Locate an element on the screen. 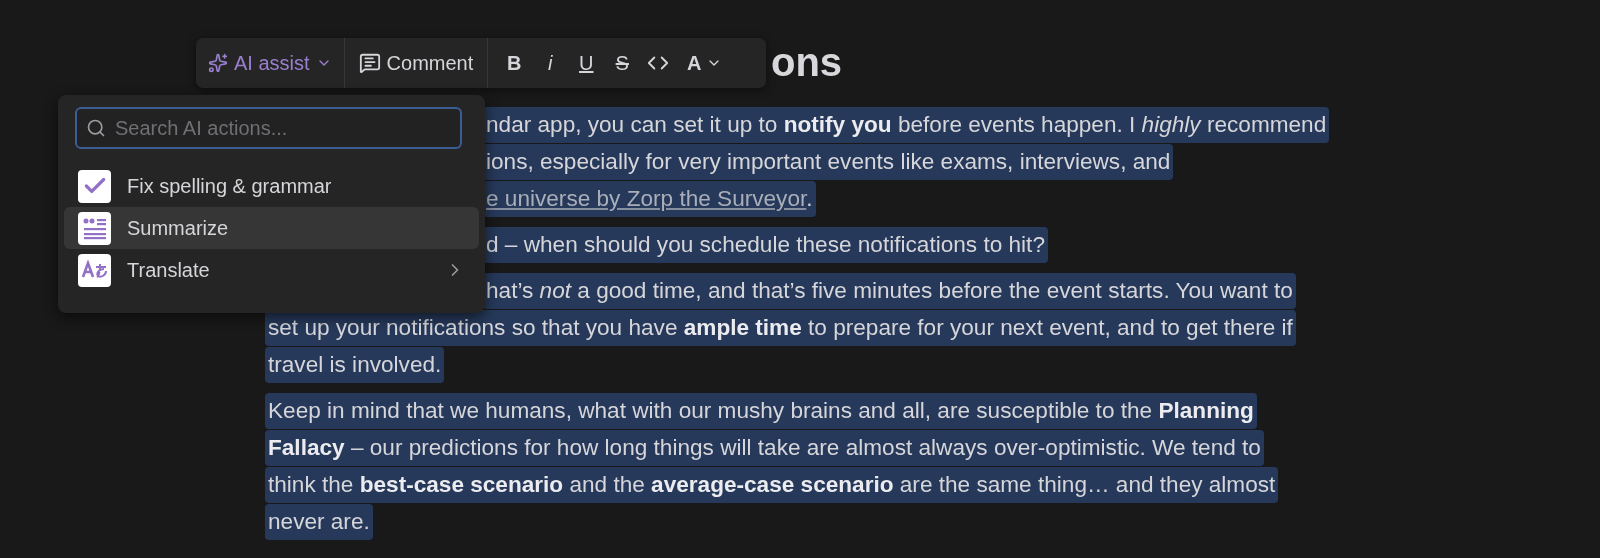 This screenshot has width=1600, height=558. bold-button: B is located at coordinates (514, 63).